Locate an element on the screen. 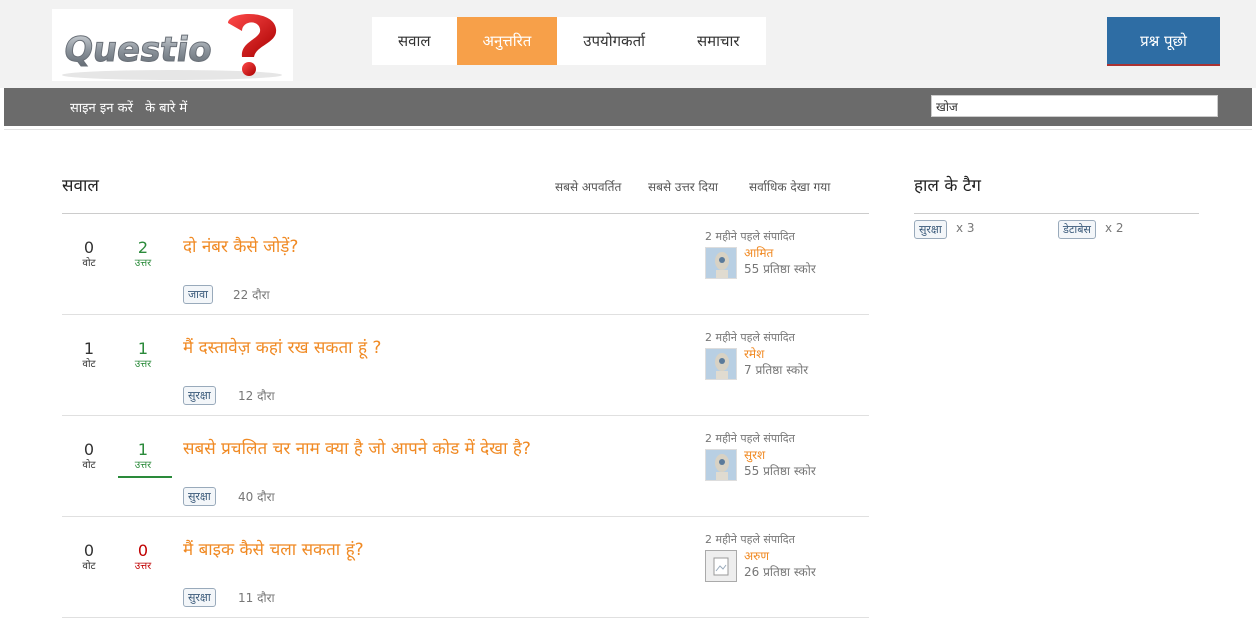 This screenshot has height=634, width=1256. answer-count-accepted: 1 उत्तर is located at coordinates (143, 459).